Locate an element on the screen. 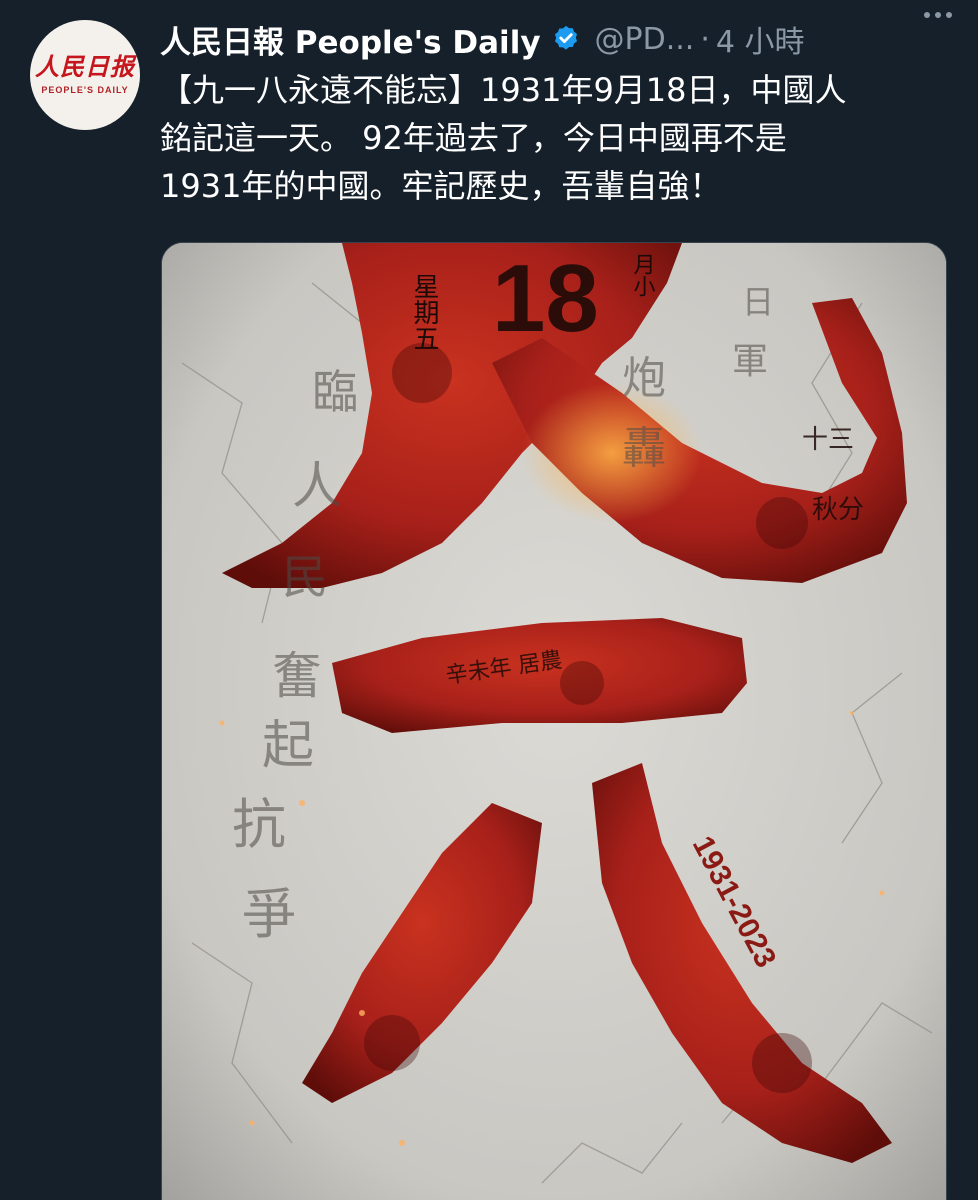 The width and height of the screenshot is (978, 1200). verified-badge-icon is located at coordinates (566, 39).